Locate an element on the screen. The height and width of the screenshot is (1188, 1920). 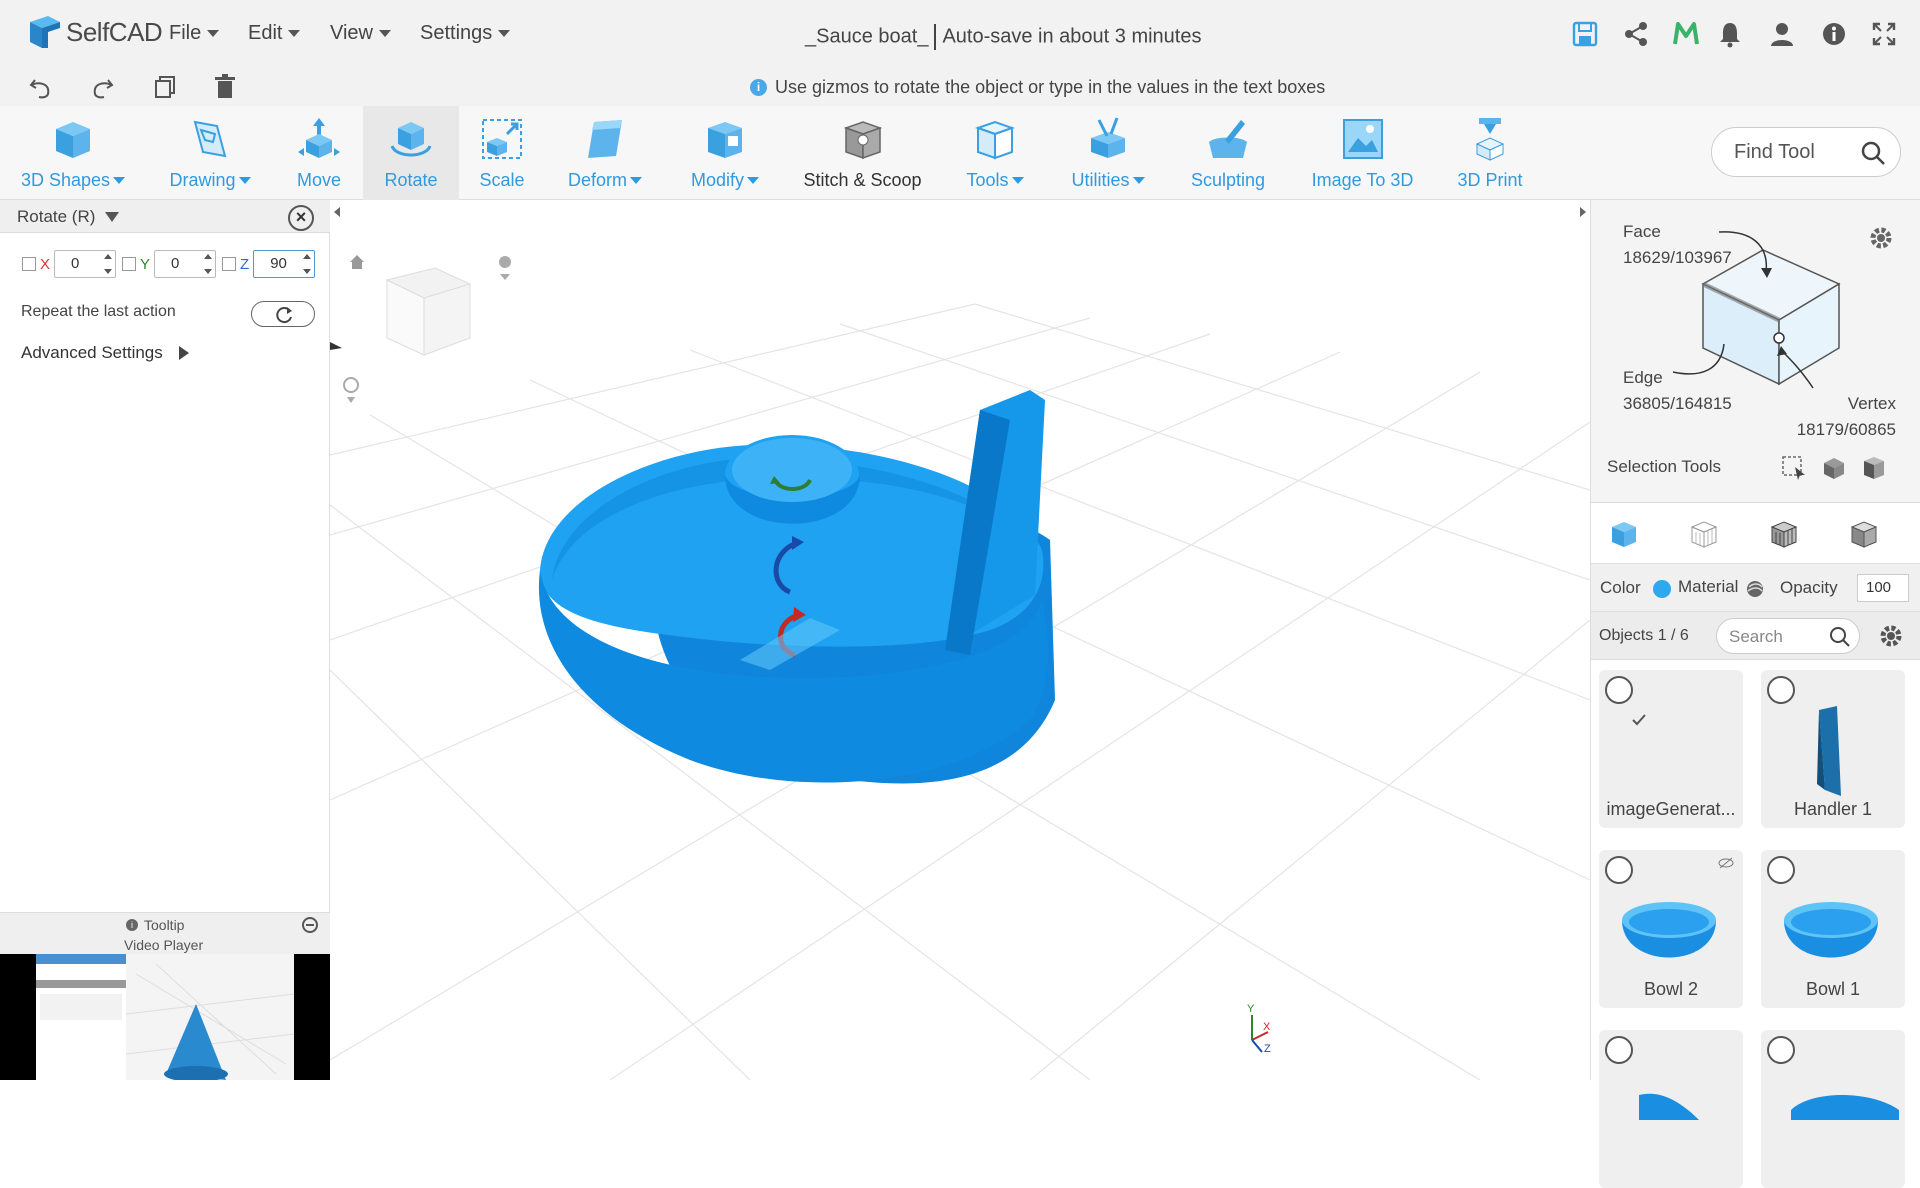
y-rotation-input: 0 is located at coordinates (185, 264).